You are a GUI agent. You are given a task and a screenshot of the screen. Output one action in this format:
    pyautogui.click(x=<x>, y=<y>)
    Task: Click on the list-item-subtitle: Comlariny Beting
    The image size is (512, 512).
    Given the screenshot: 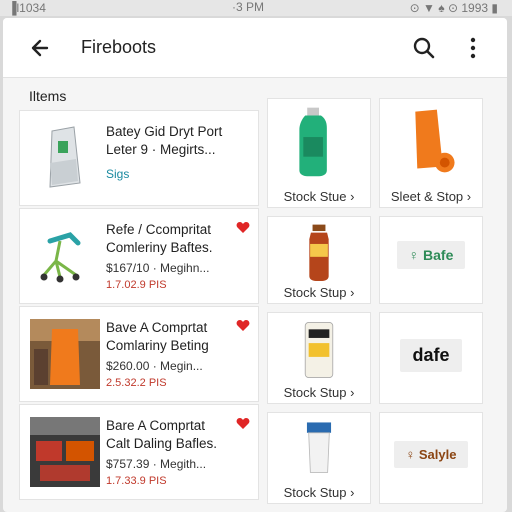 What is the action you would take?
    pyautogui.click(x=157, y=345)
    